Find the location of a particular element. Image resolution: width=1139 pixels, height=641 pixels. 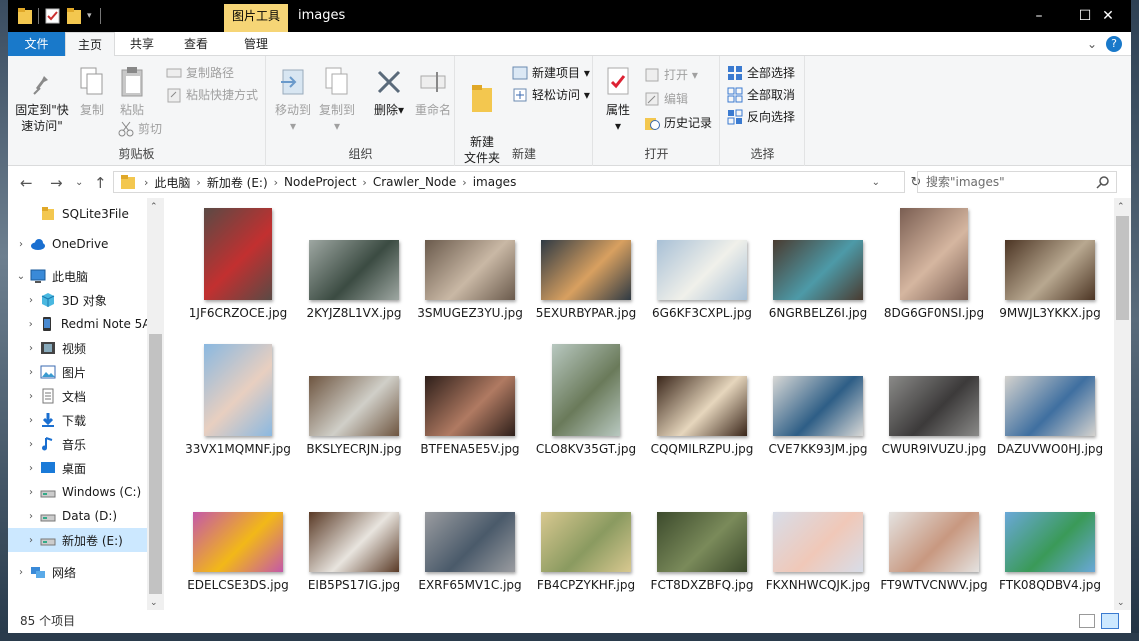

sidebar-item: › 3D 对象 is located at coordinates (77, 300).